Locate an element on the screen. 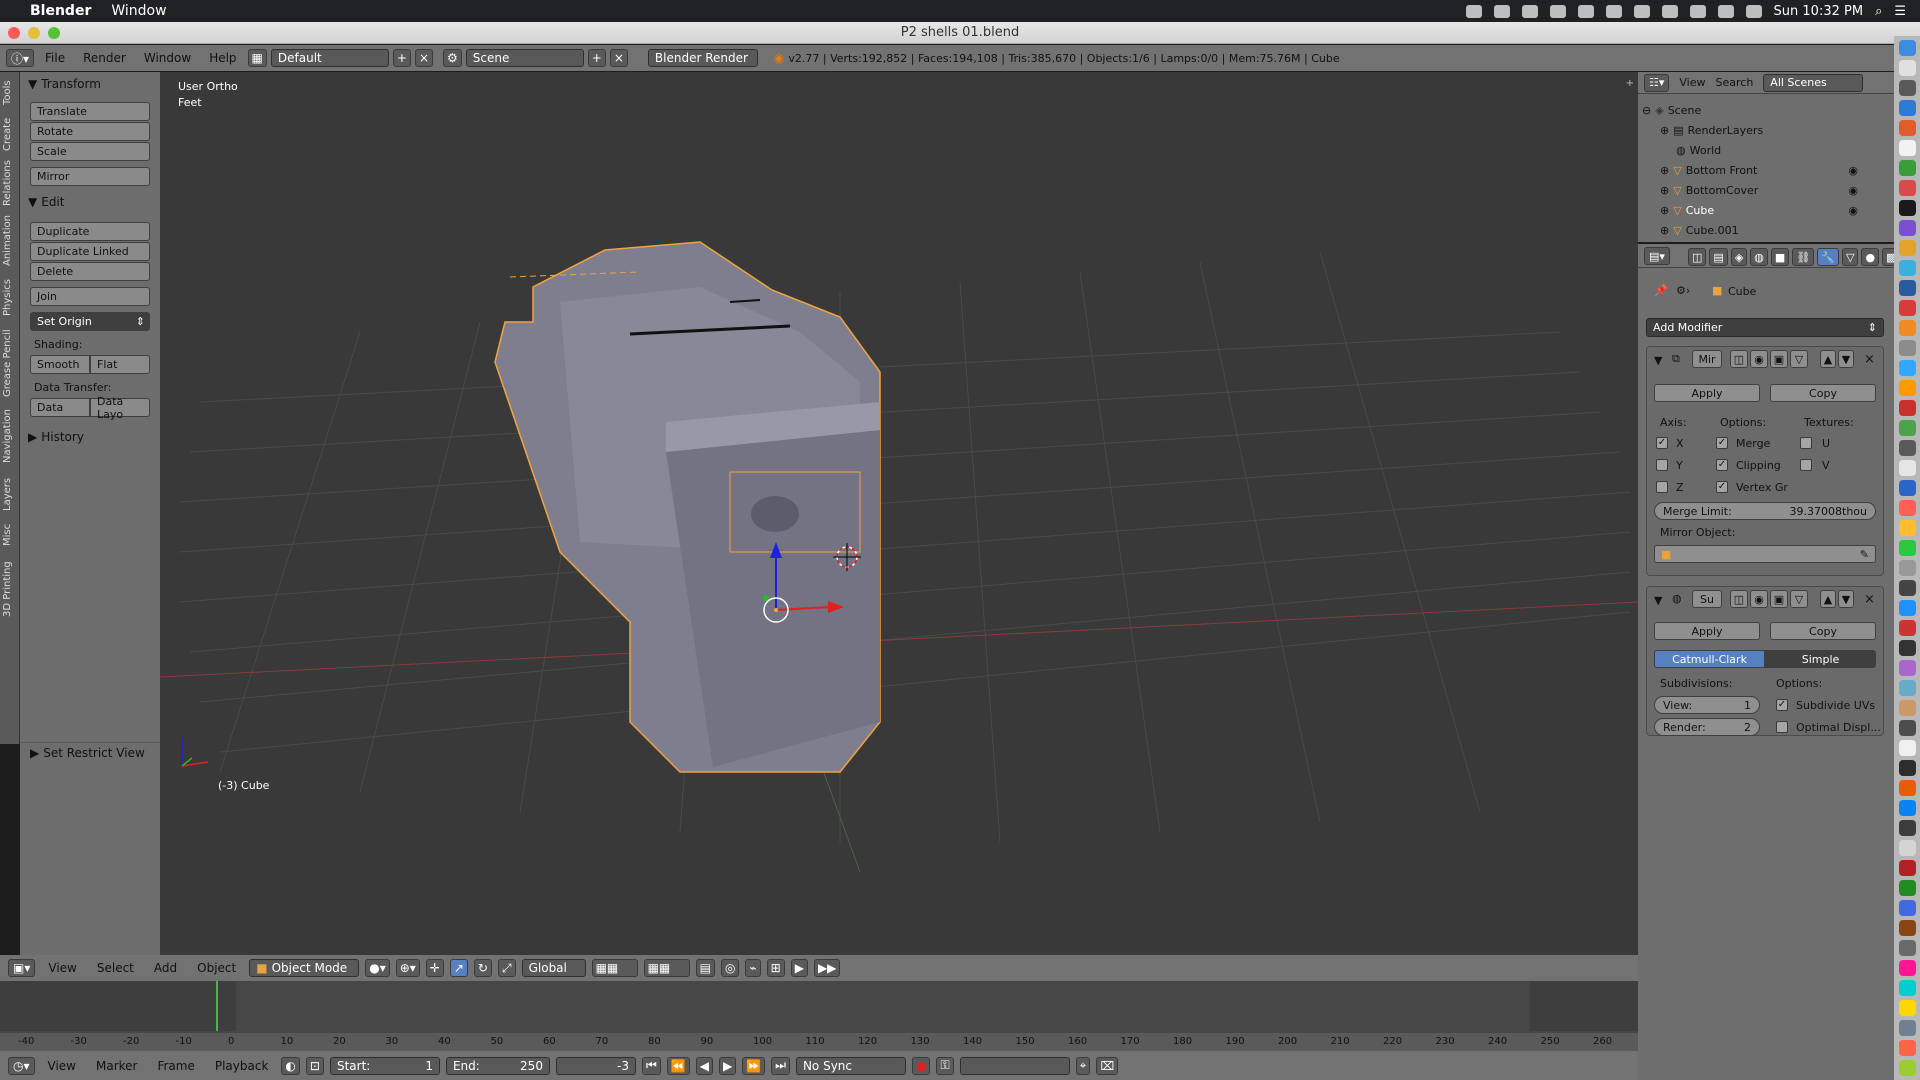 This screenshot has width=1920, height=1080. sync-select: No Sync is located at coordinates (850, 1065).